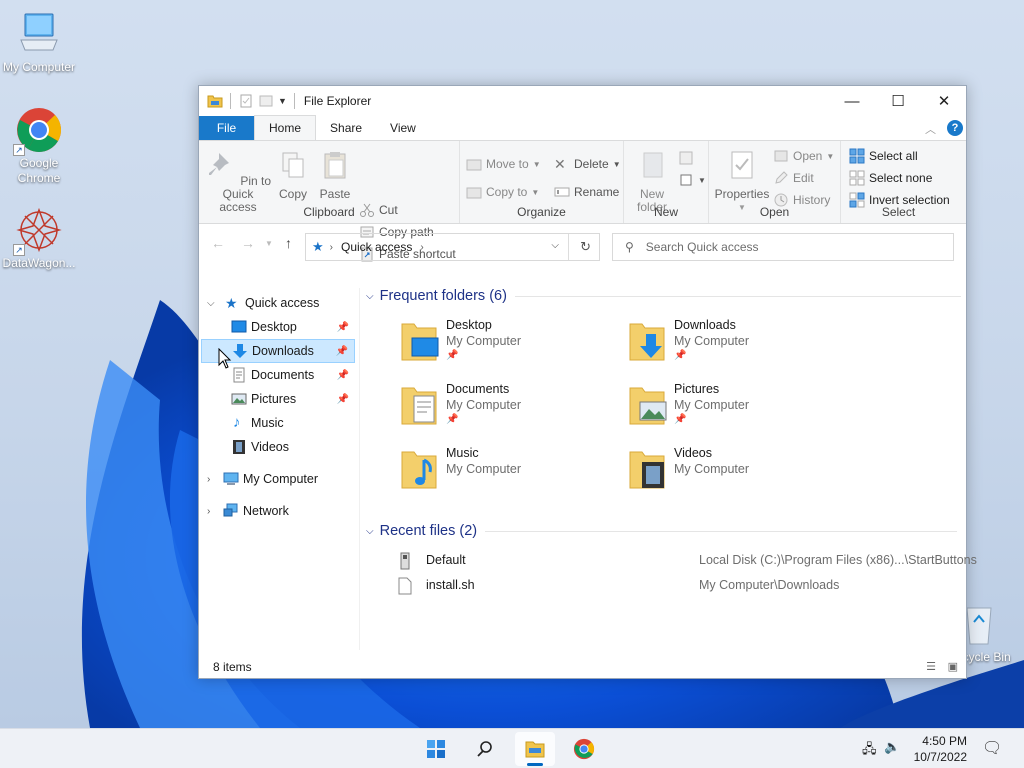 The image size is (1024, 768). What do you see at coordinates (274, 399) in the screenshot?
I see `nav-label: Pictures` at bounding box center [274, 399].